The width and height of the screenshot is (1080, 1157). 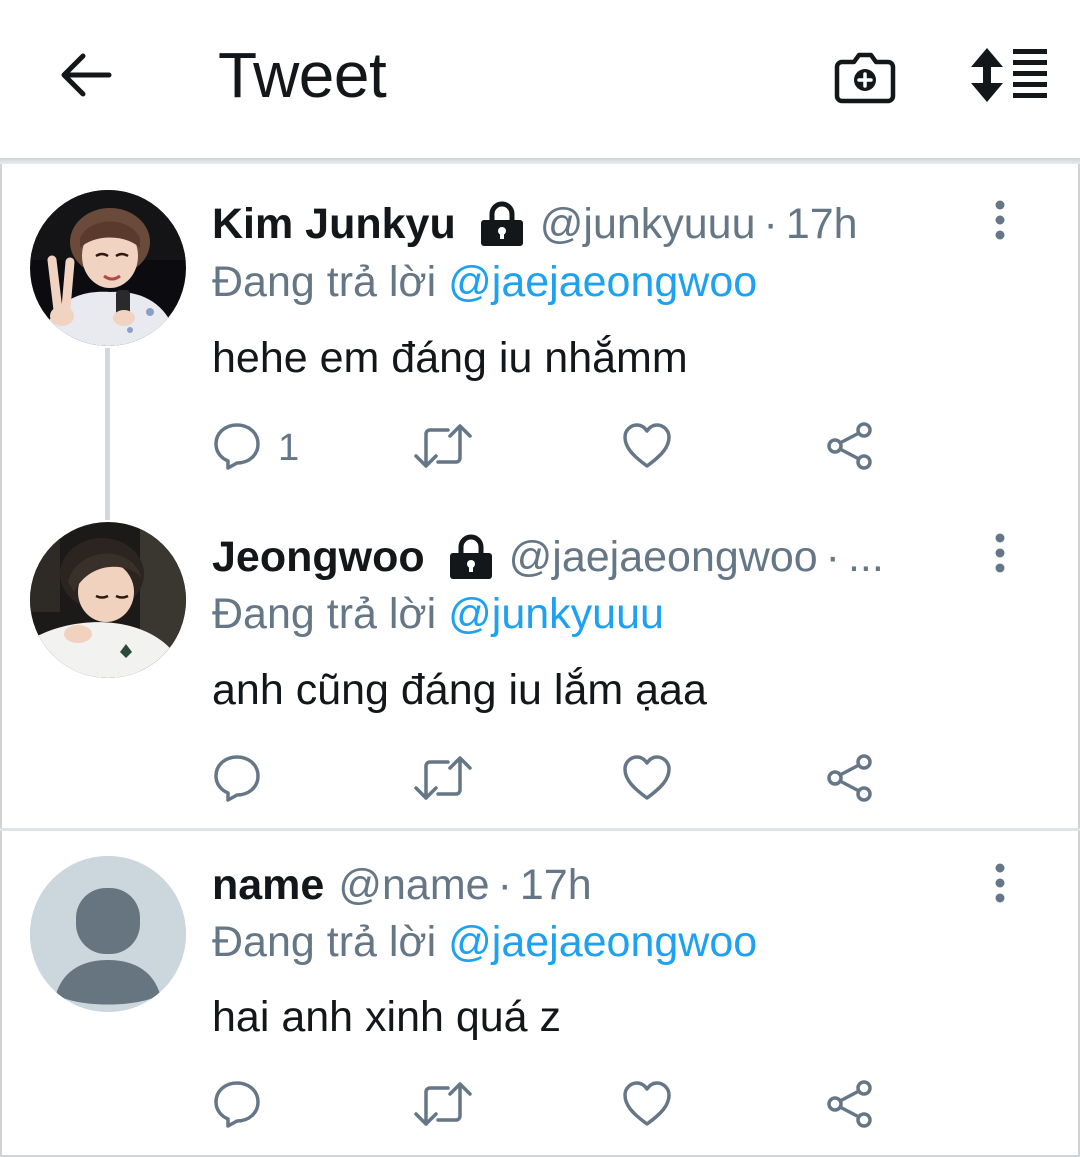 I want to click on more-options-button, so click(x=1000, y=885).